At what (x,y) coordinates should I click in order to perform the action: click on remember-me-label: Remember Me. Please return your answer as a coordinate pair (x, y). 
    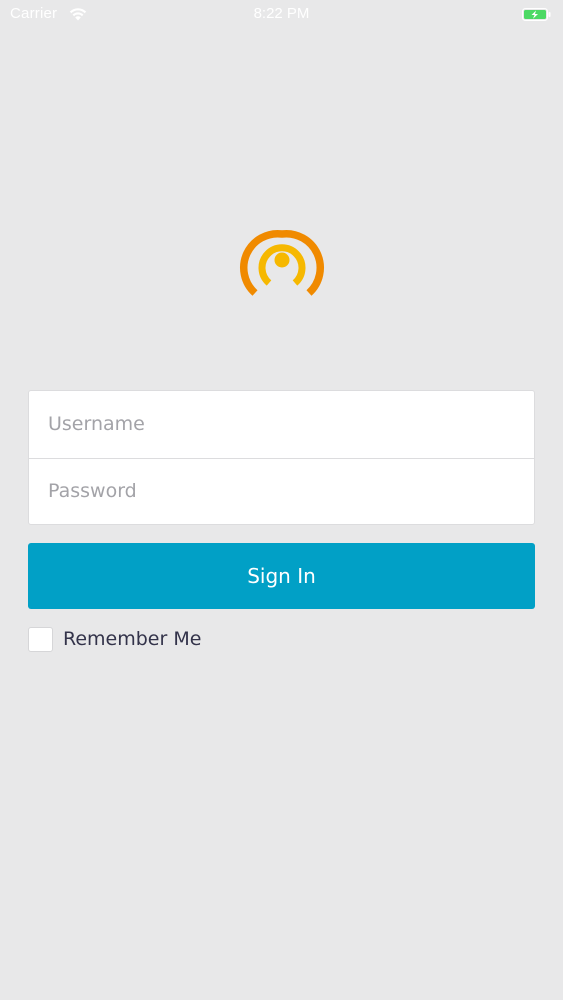
    Looking at the image, I should click on (132, 639).